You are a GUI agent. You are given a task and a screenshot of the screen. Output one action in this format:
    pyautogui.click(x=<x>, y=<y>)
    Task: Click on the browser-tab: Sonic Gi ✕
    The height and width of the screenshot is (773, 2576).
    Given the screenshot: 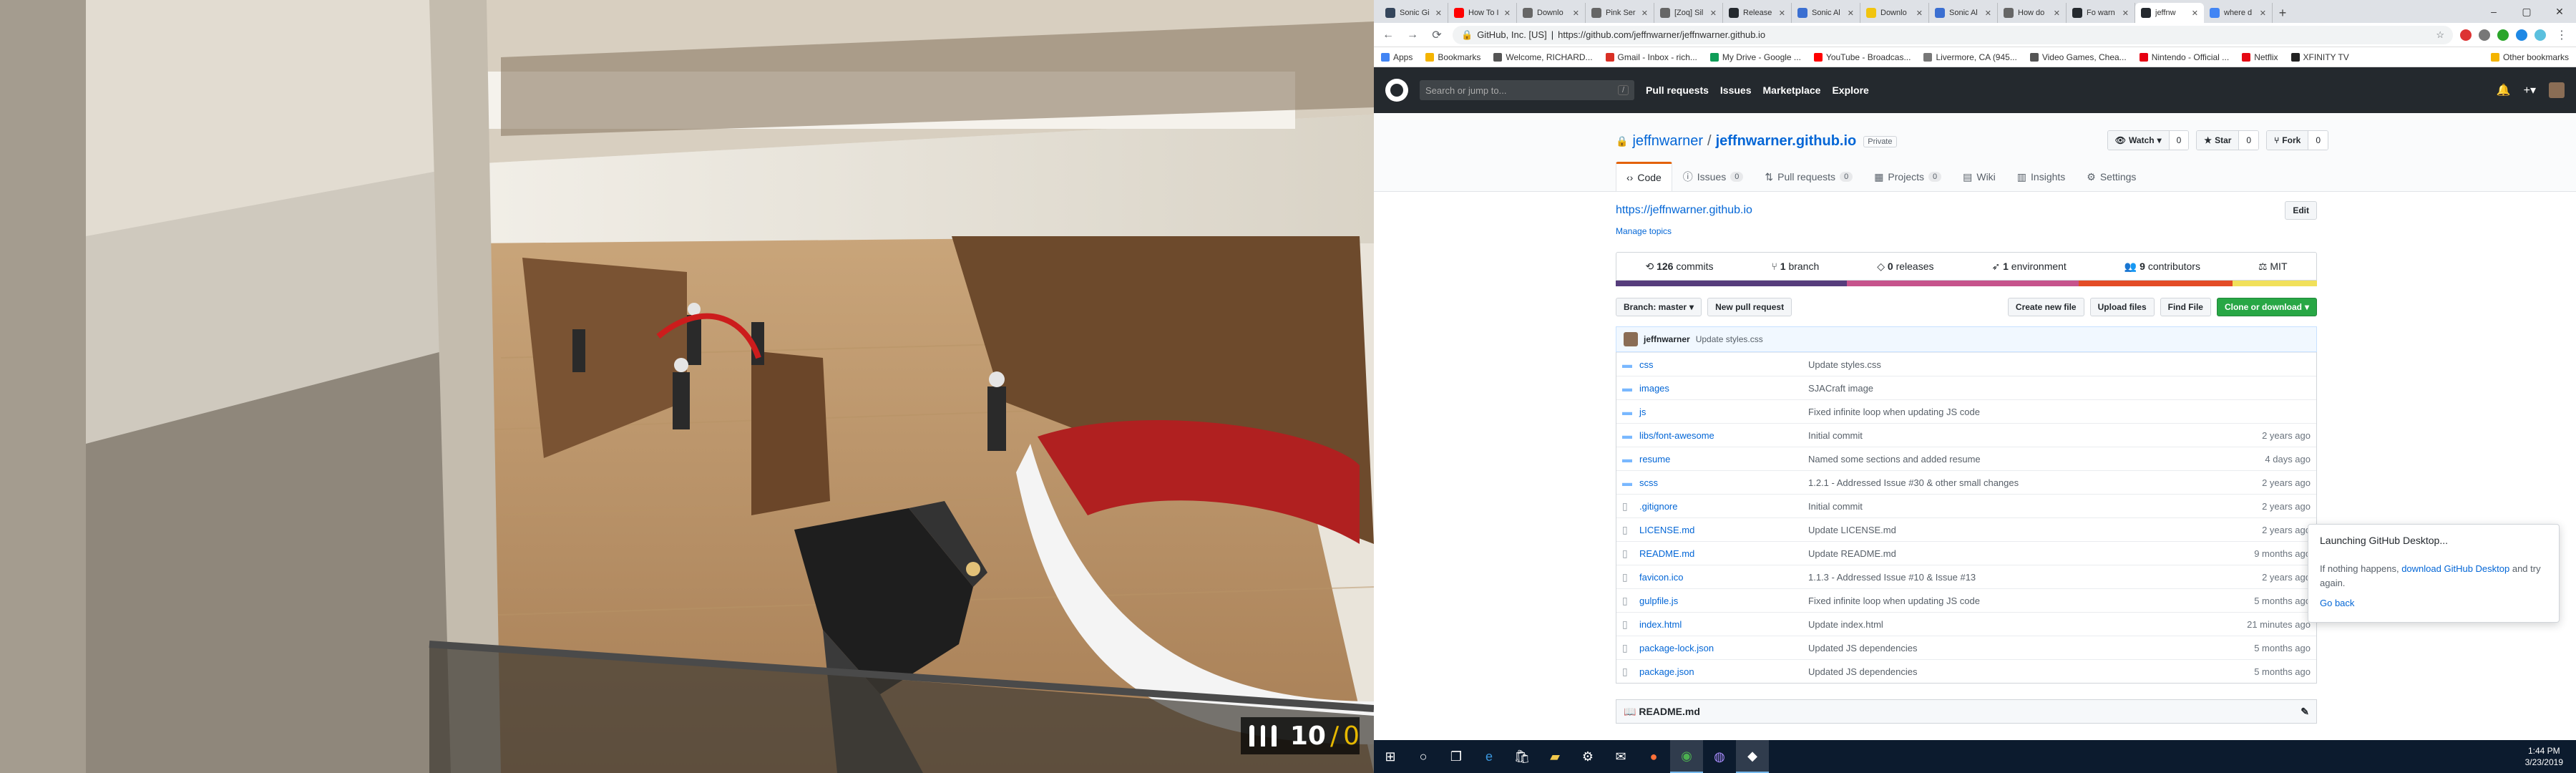 What is the action you would take?
    pyautogui.click(x=1414, y=13)
    